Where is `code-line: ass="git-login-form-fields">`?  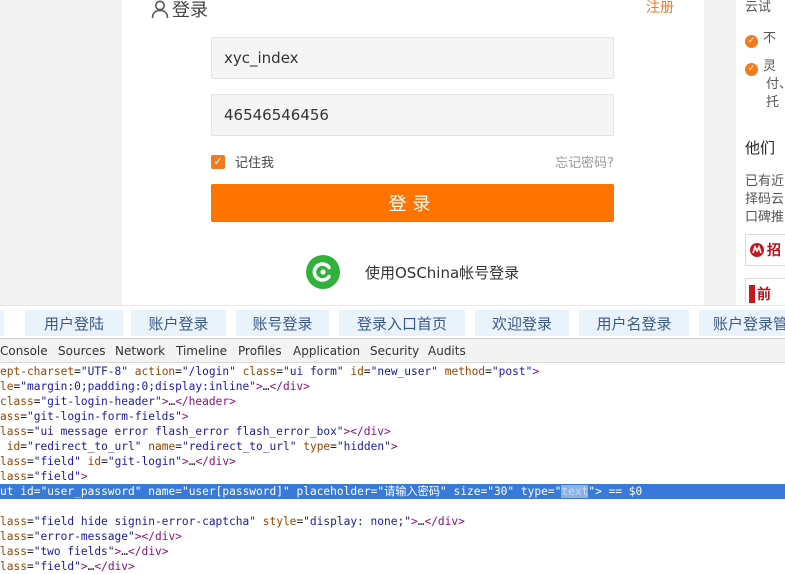 code-line: ass="git-login-form-fields"> is located at coordinates (392, 416).